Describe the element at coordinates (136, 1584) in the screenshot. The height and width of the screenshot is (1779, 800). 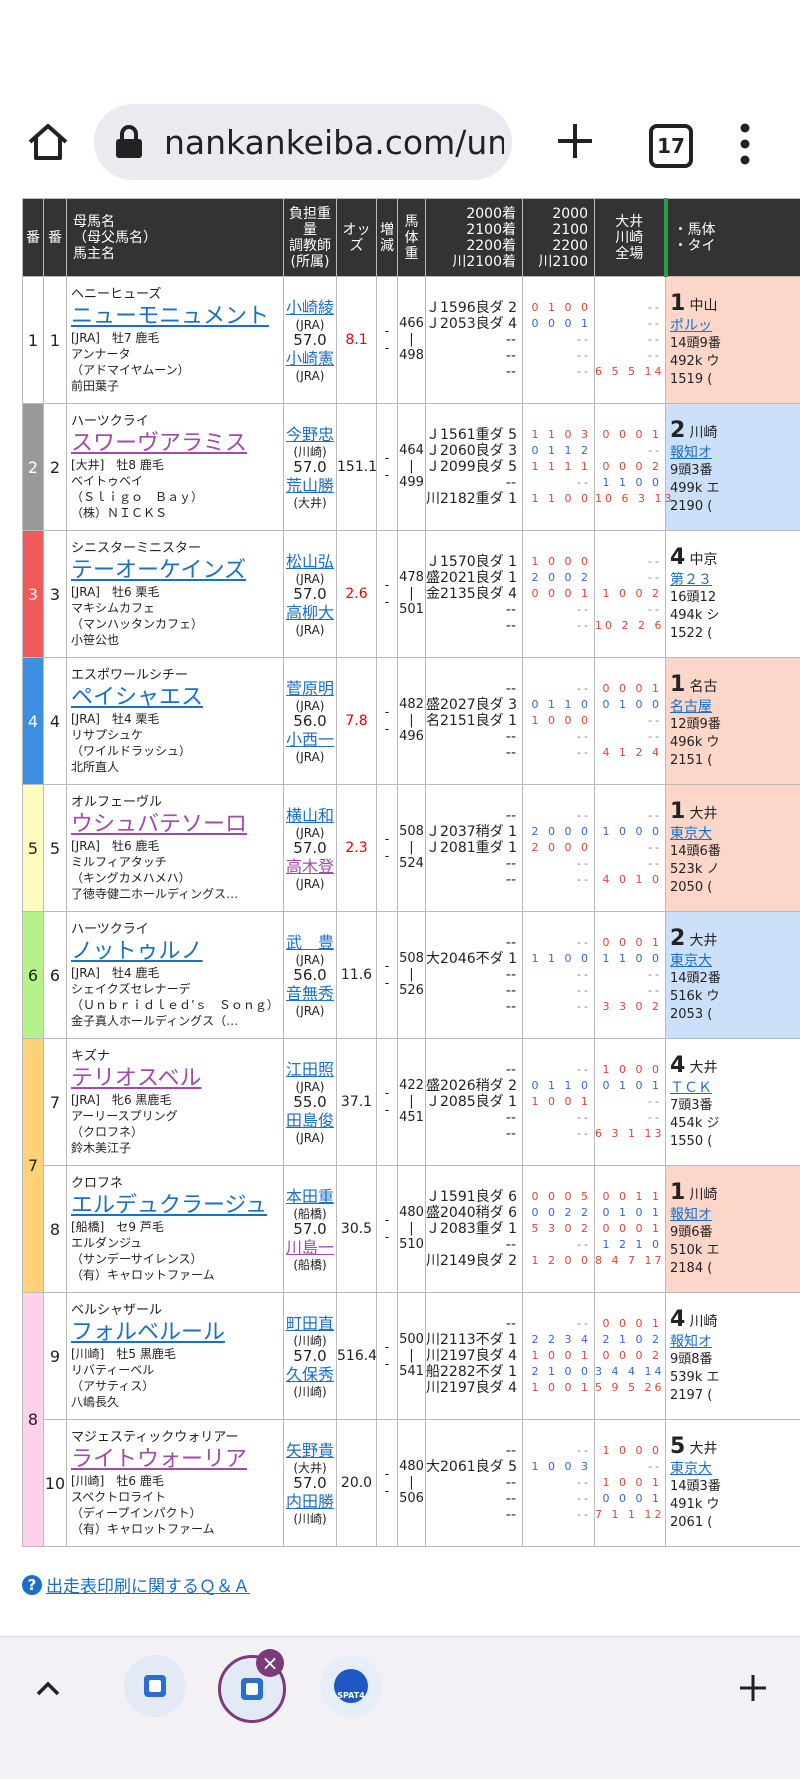
I see `qa-link: ? 出走表印刷に関するＱ＆Ａ` at that location.